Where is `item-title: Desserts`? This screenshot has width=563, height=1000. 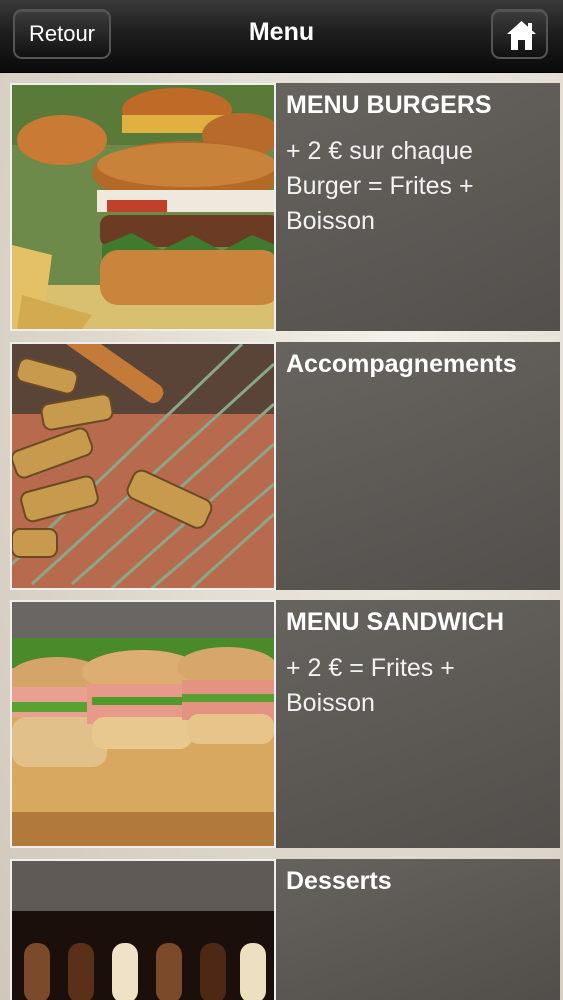
item-title: Desserts is located at coordinates (339, 881).